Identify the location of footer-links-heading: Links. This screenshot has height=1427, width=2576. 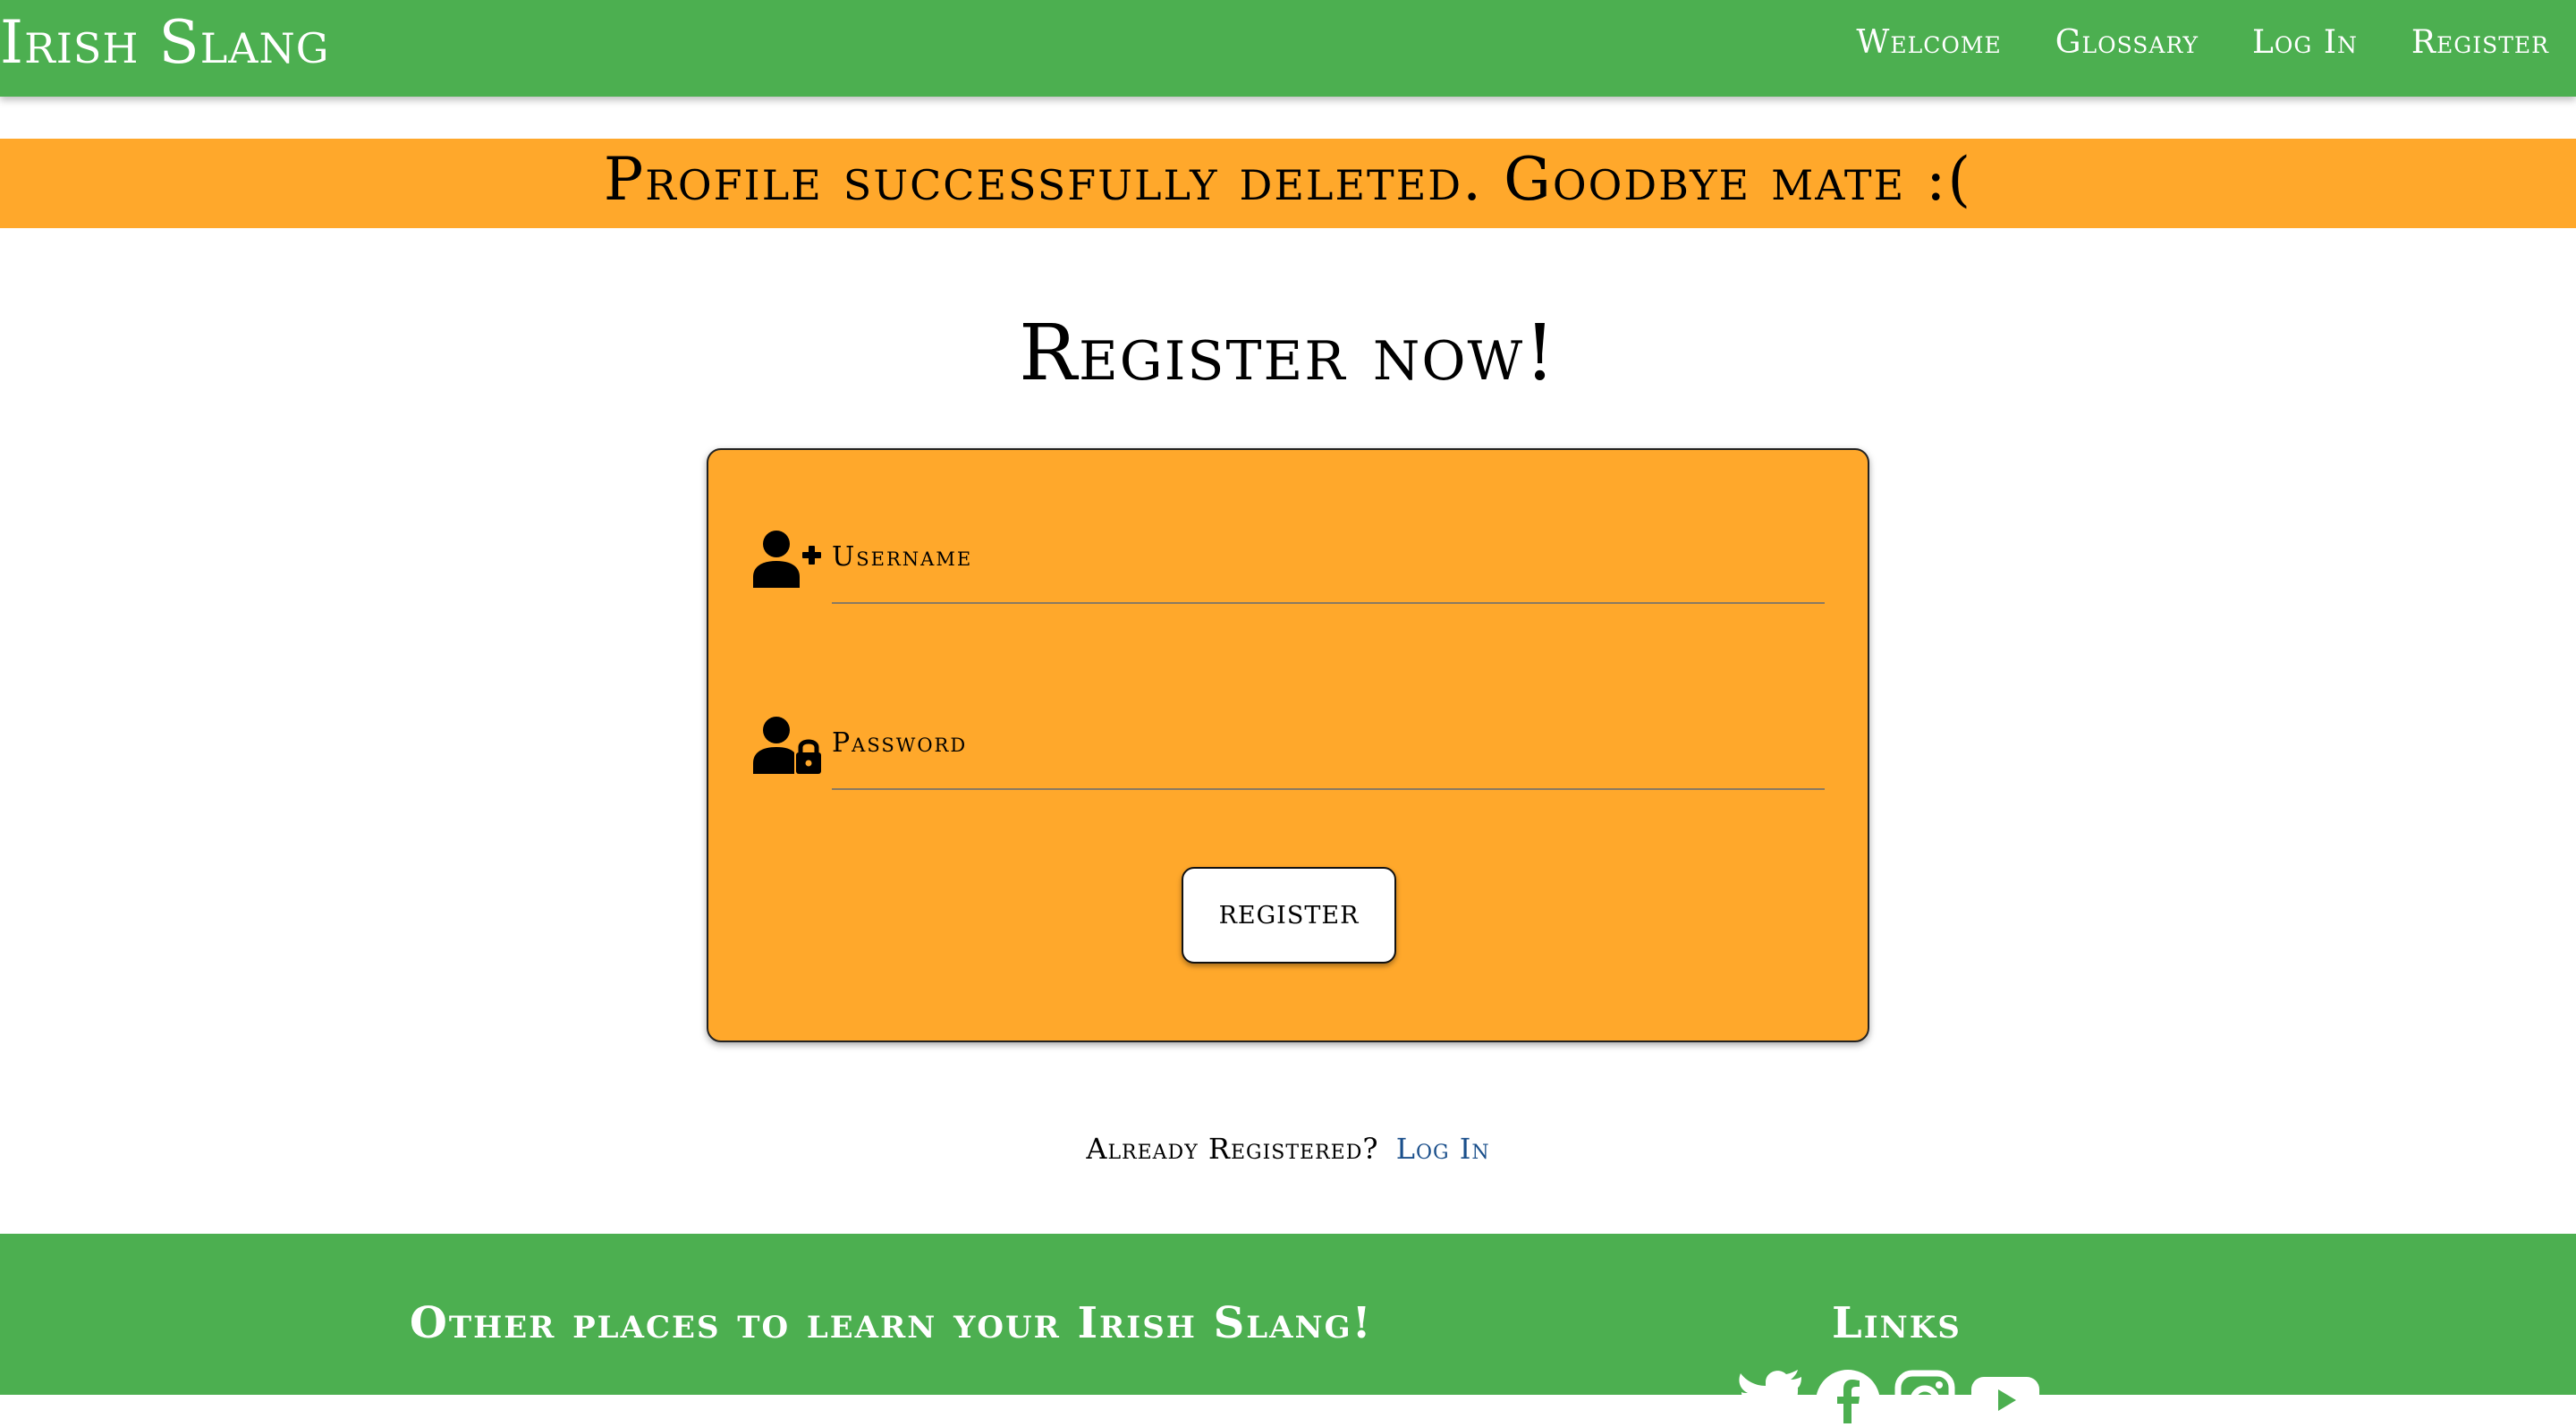
(1897, 1323).